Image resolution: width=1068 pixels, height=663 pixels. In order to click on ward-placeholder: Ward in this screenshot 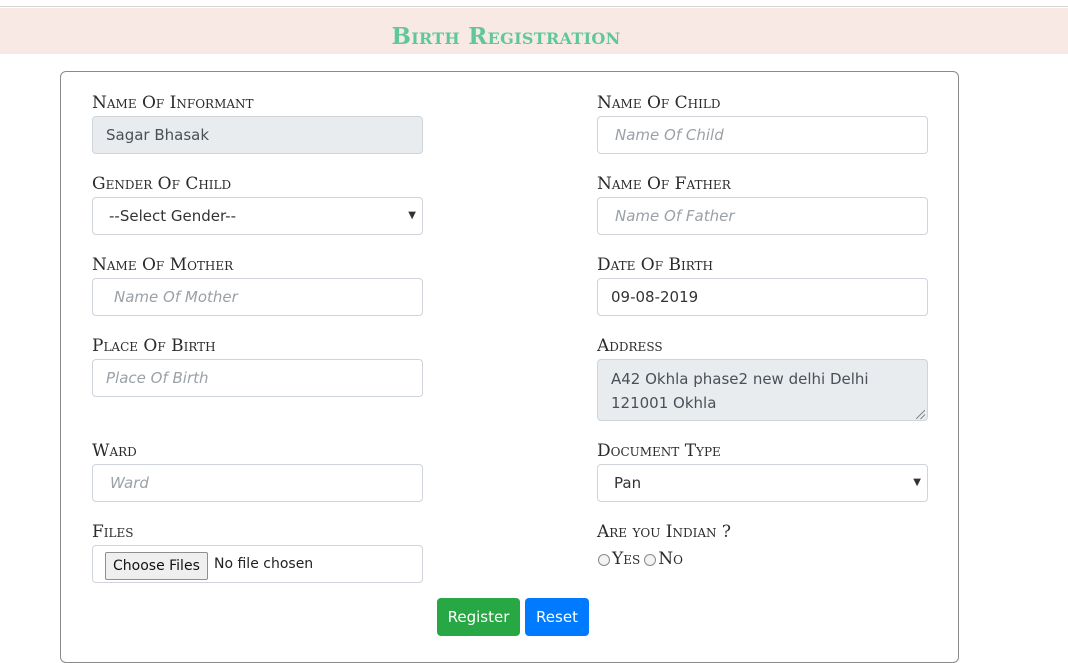, I will do `click(129, 483)`.